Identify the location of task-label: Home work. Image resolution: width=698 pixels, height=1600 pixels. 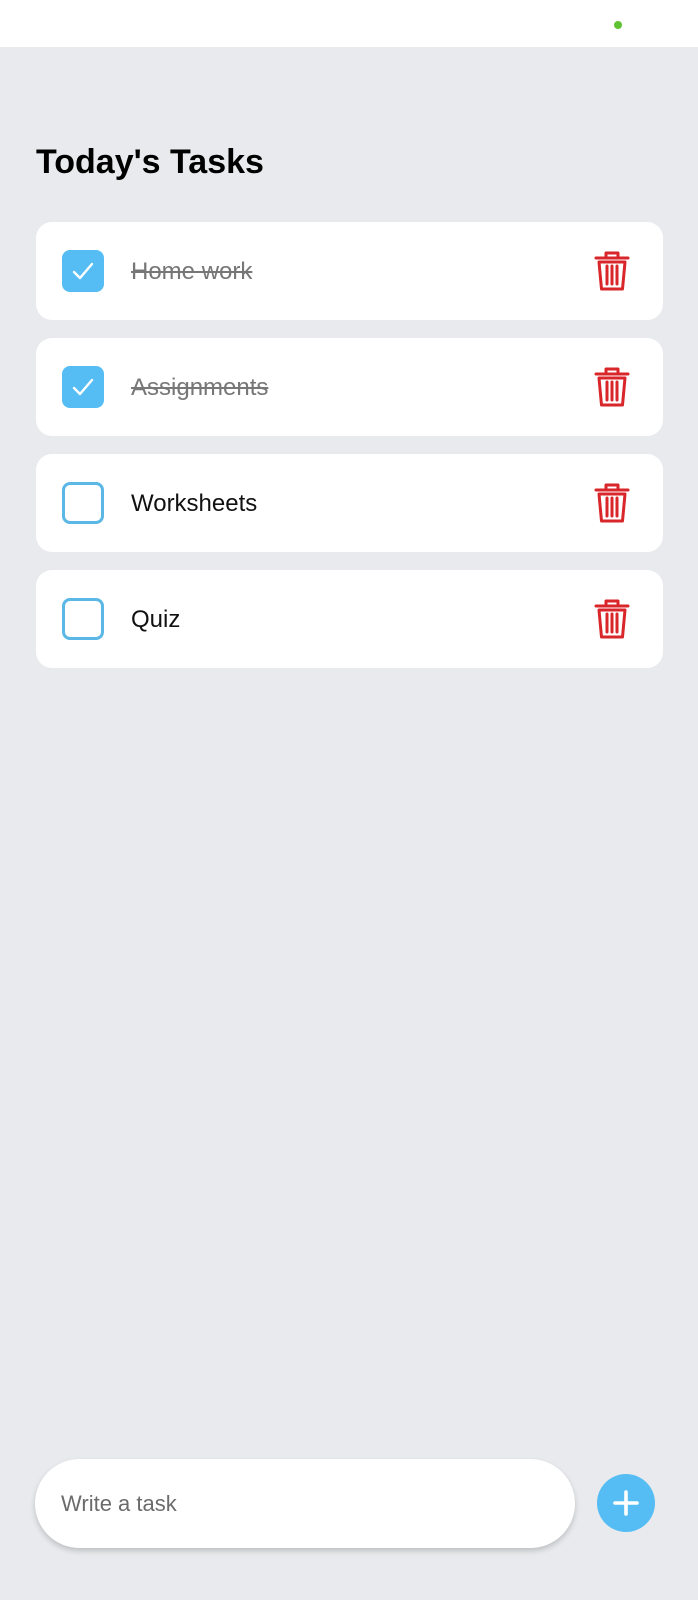
(192, 271).